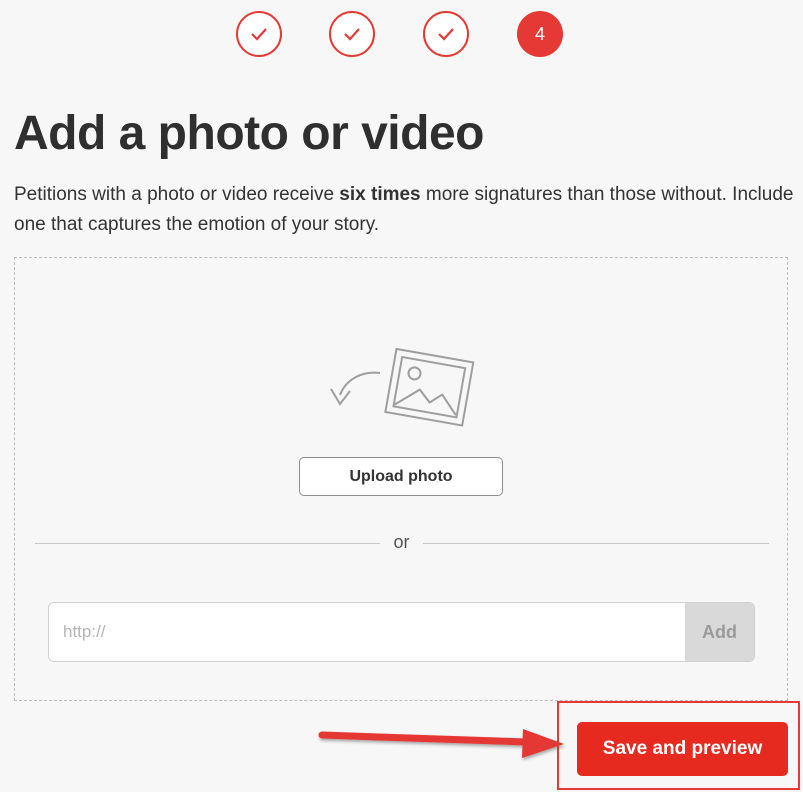 This screenshot has width=803, height=792. I want to click on step-1-complete, so click(259, 34).